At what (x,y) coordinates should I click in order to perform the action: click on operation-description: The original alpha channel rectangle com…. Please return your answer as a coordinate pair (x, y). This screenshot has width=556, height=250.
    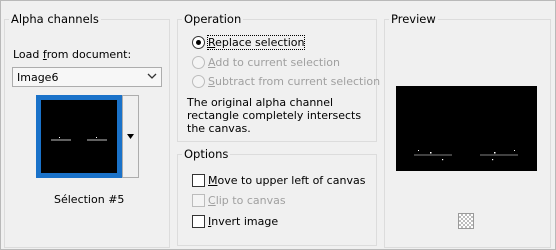
    Looking at the image, I should click on (274, 115).